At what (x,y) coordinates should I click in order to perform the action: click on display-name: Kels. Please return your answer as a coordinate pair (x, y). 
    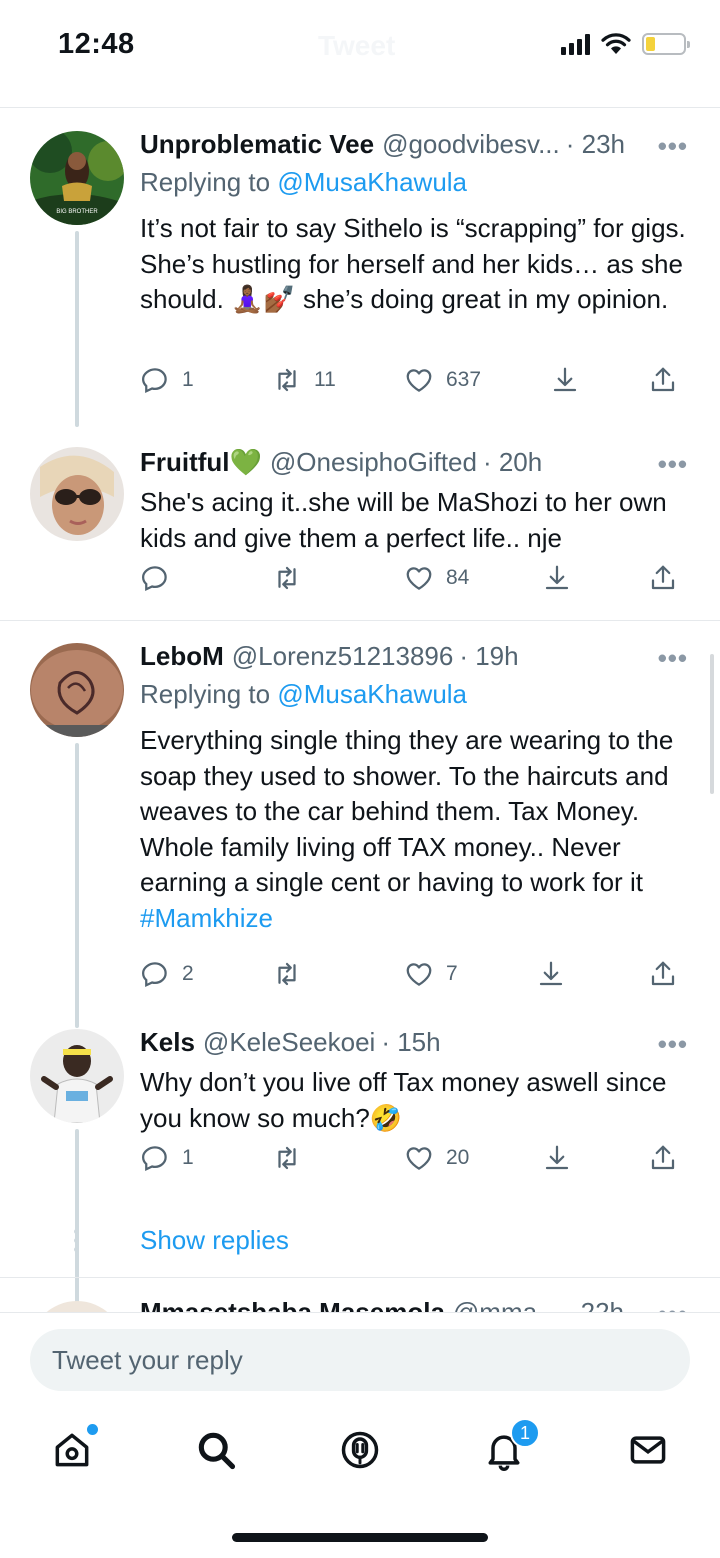
    Looking at the image, I should click on (167, 1042).